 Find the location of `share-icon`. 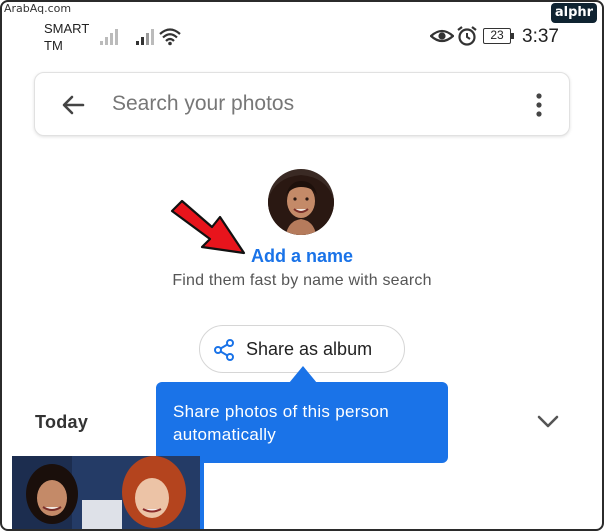

share-icon is located at coordinates (224, 350).